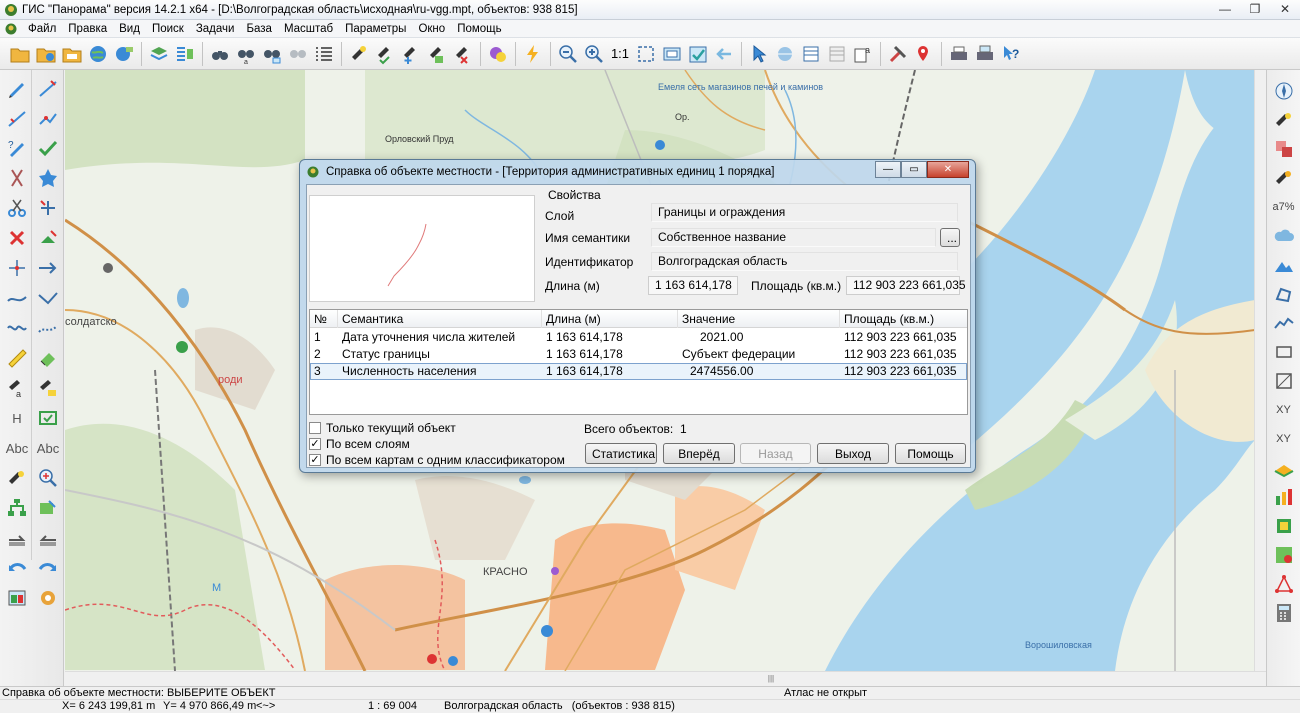 This screenshot has height=713, width=1300. I want to click on pencil-icon, so click(17, 88).